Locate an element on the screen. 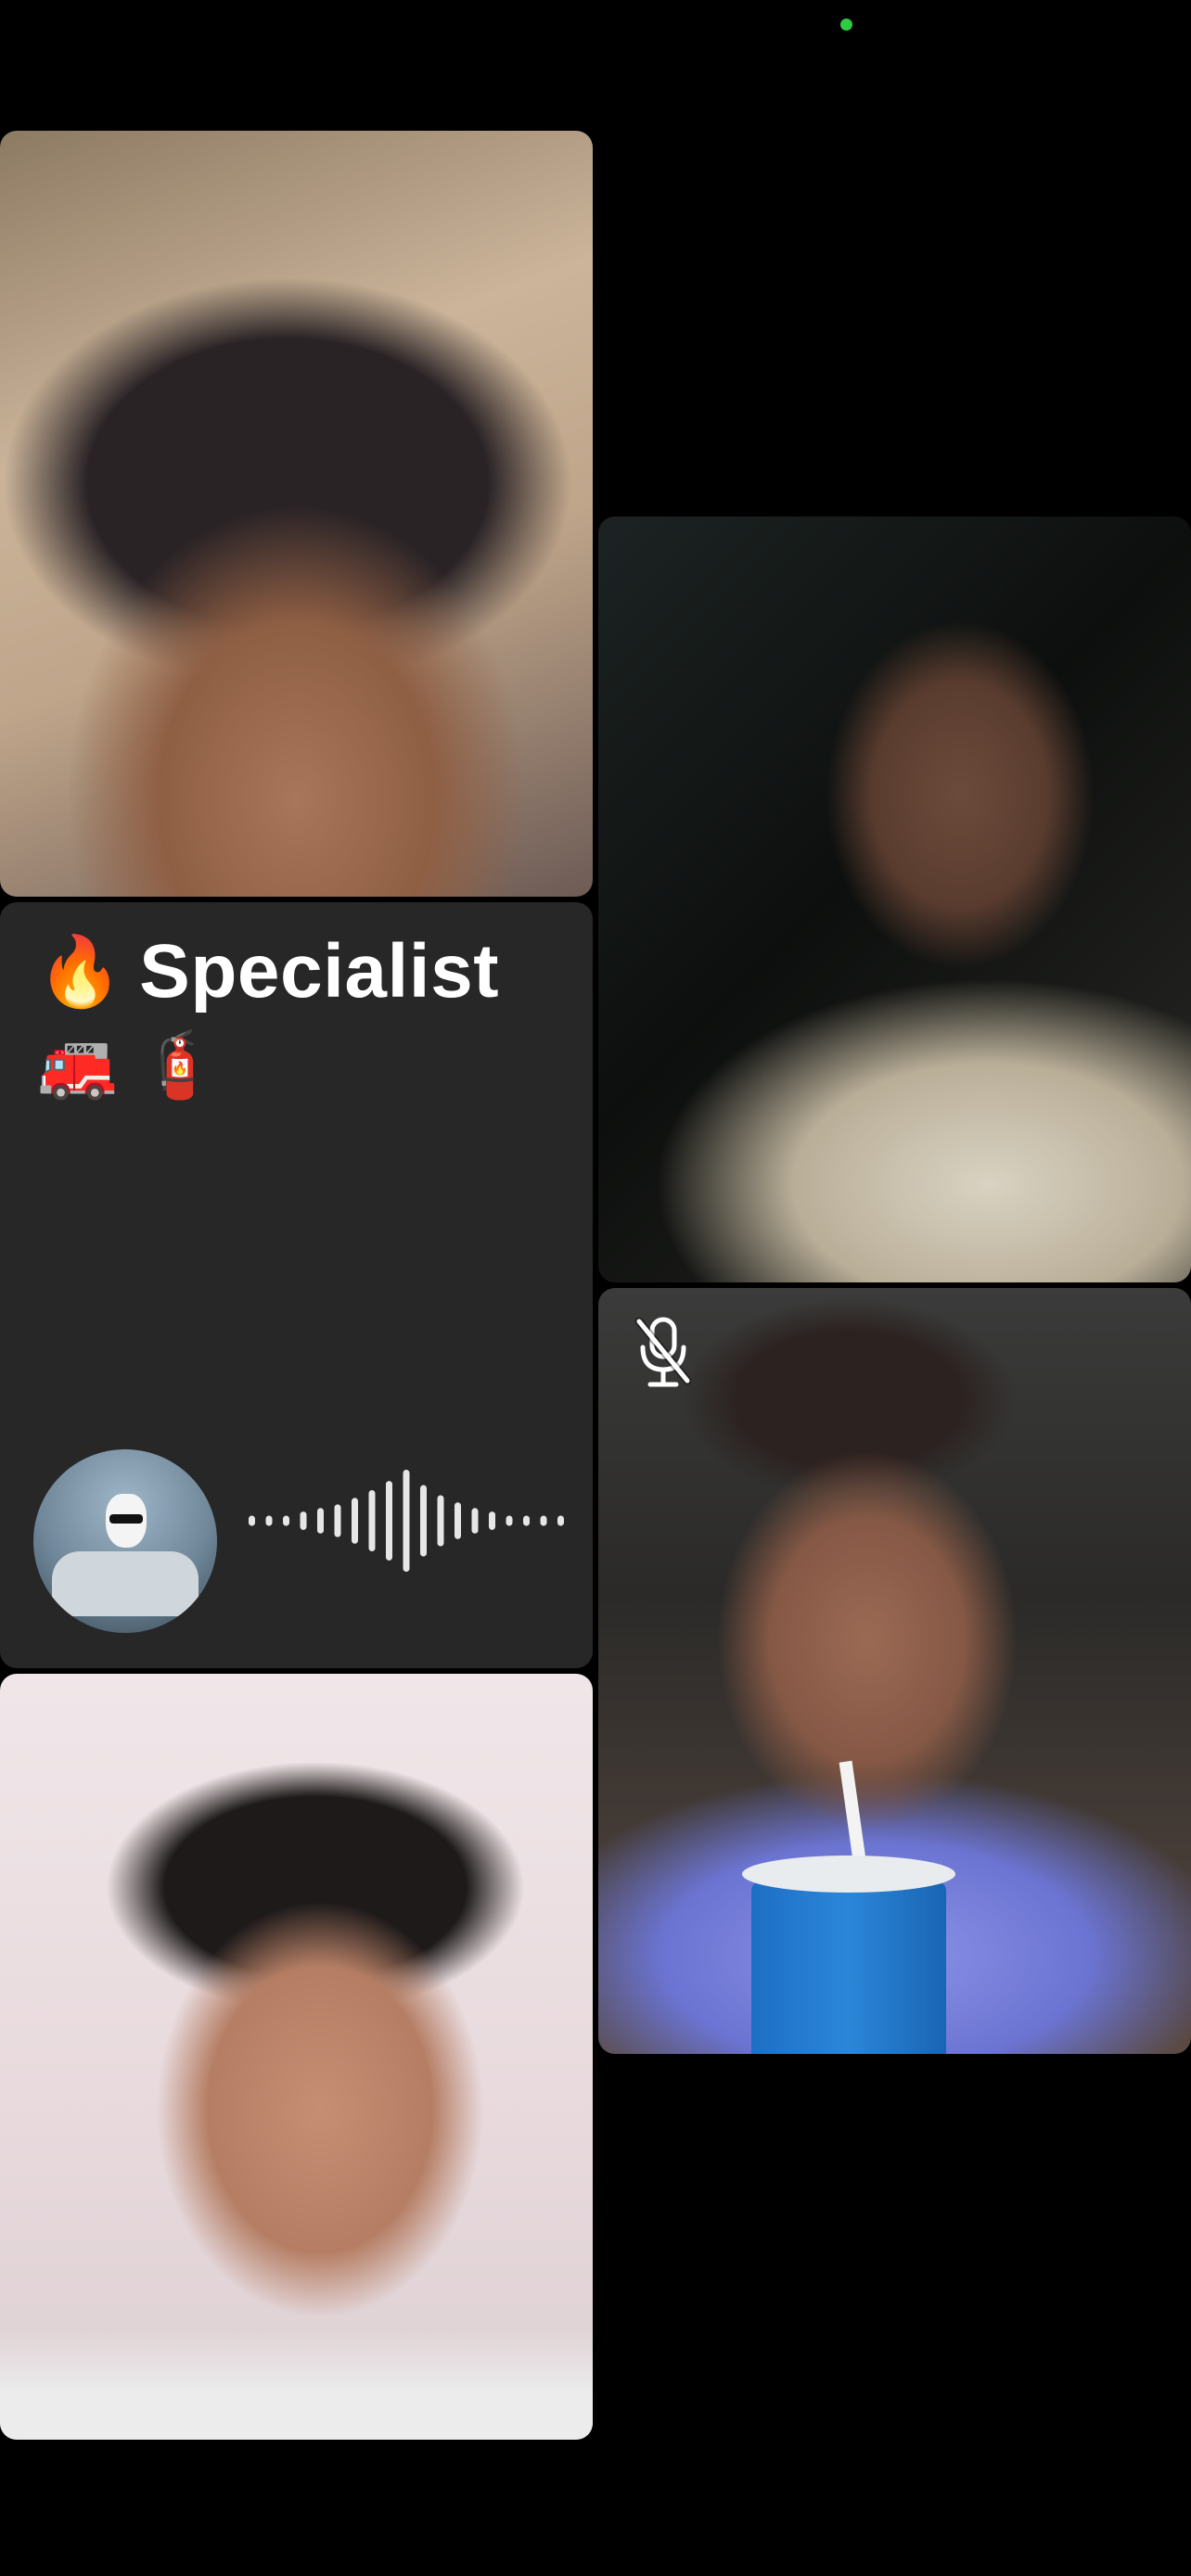 The height and width of the screenshot is (2576, 1191). speaking-waveform-icon is located at coordinates (406, 1521).